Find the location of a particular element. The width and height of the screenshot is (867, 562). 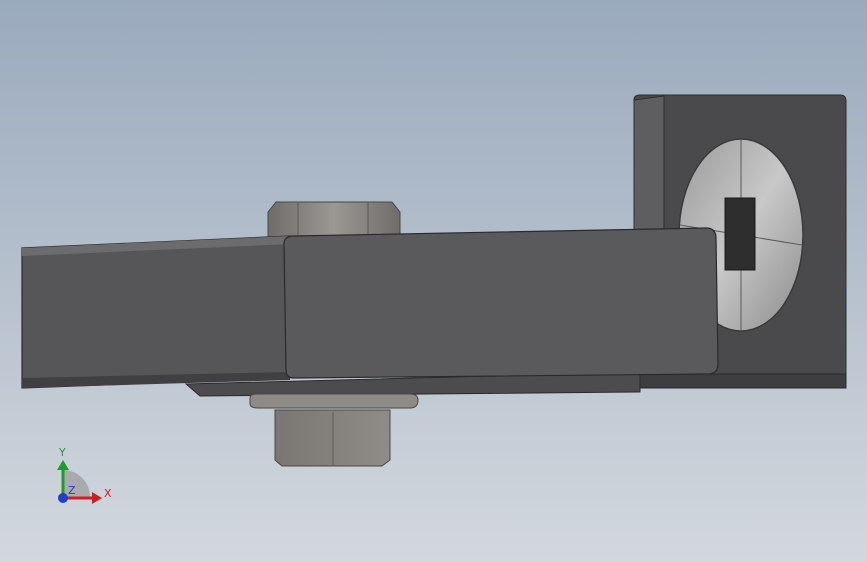

y-axis-arrow is located at coordinates (63, 465).